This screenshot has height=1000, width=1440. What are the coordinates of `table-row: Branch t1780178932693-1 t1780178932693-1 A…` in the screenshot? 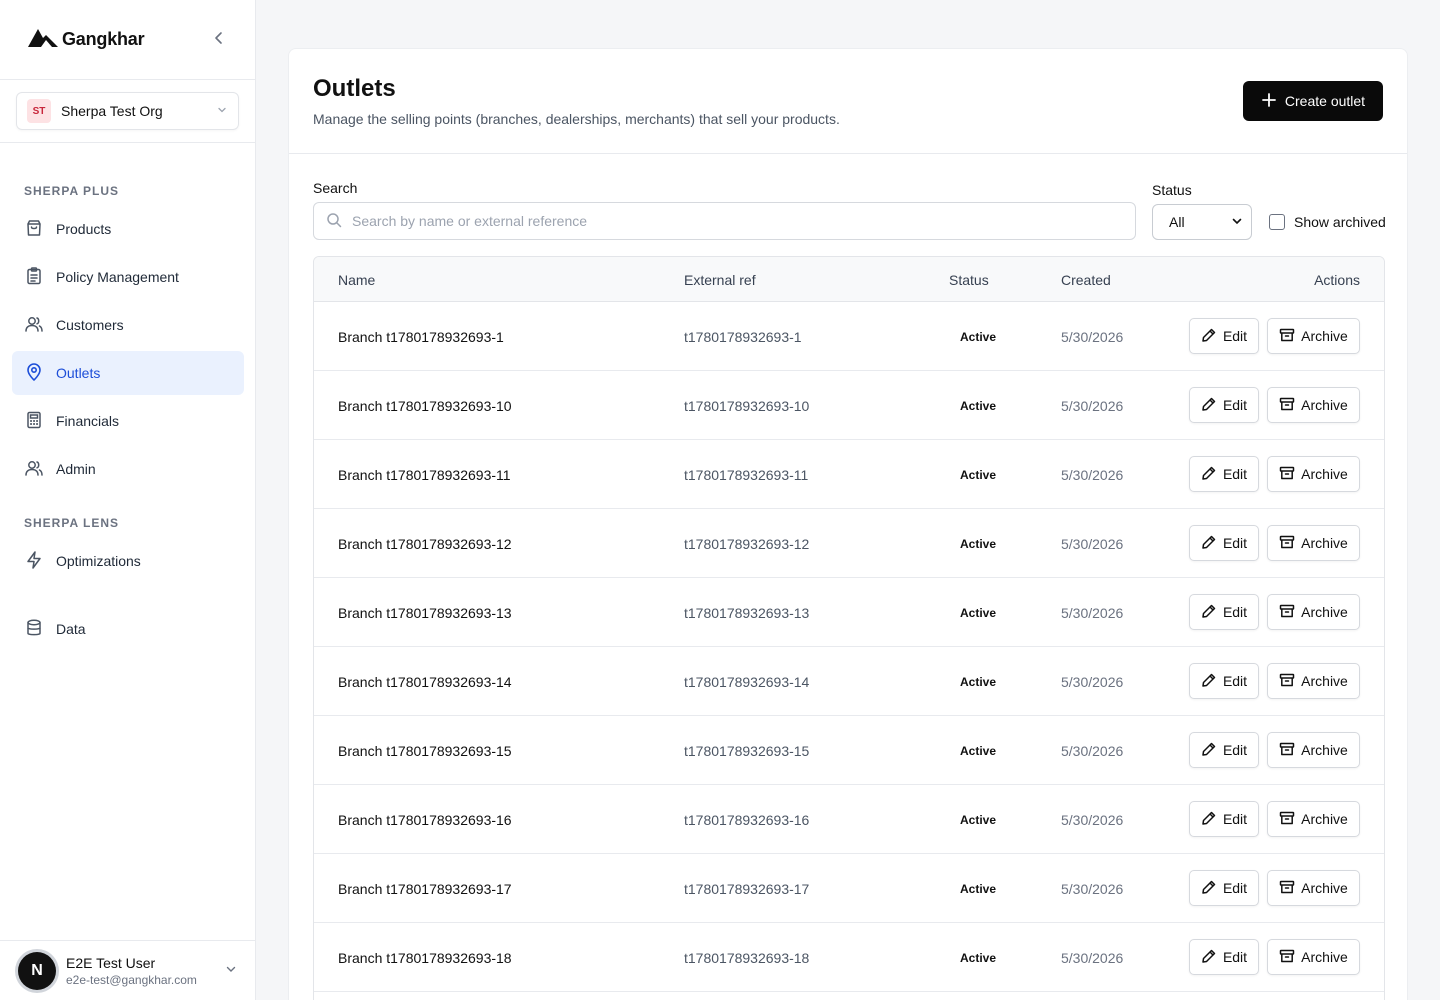 It's located at (849, 336).